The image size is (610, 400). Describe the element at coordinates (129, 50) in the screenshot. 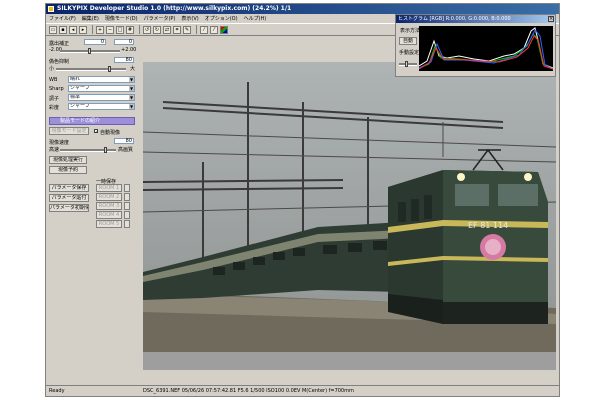

I see `scale-max-label: +2.00` at that location.